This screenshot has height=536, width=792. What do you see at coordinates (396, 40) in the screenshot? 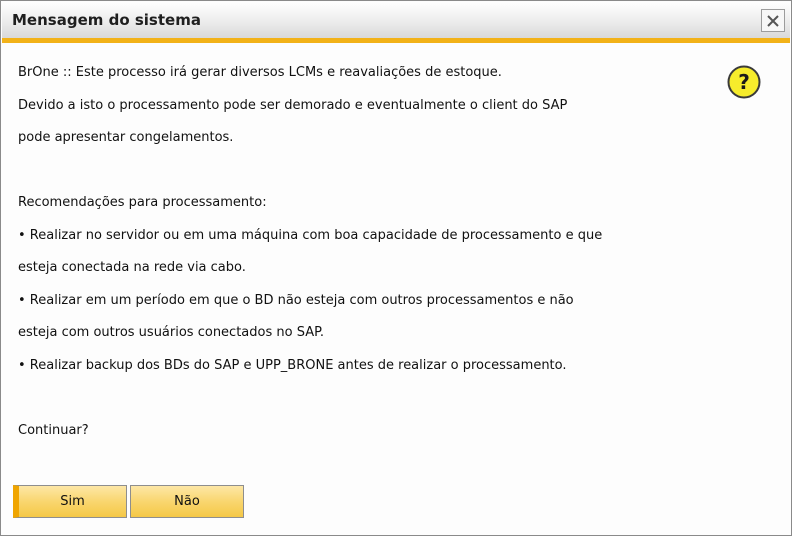
I see `title-accent-bar` at bounding box center [396, 40].